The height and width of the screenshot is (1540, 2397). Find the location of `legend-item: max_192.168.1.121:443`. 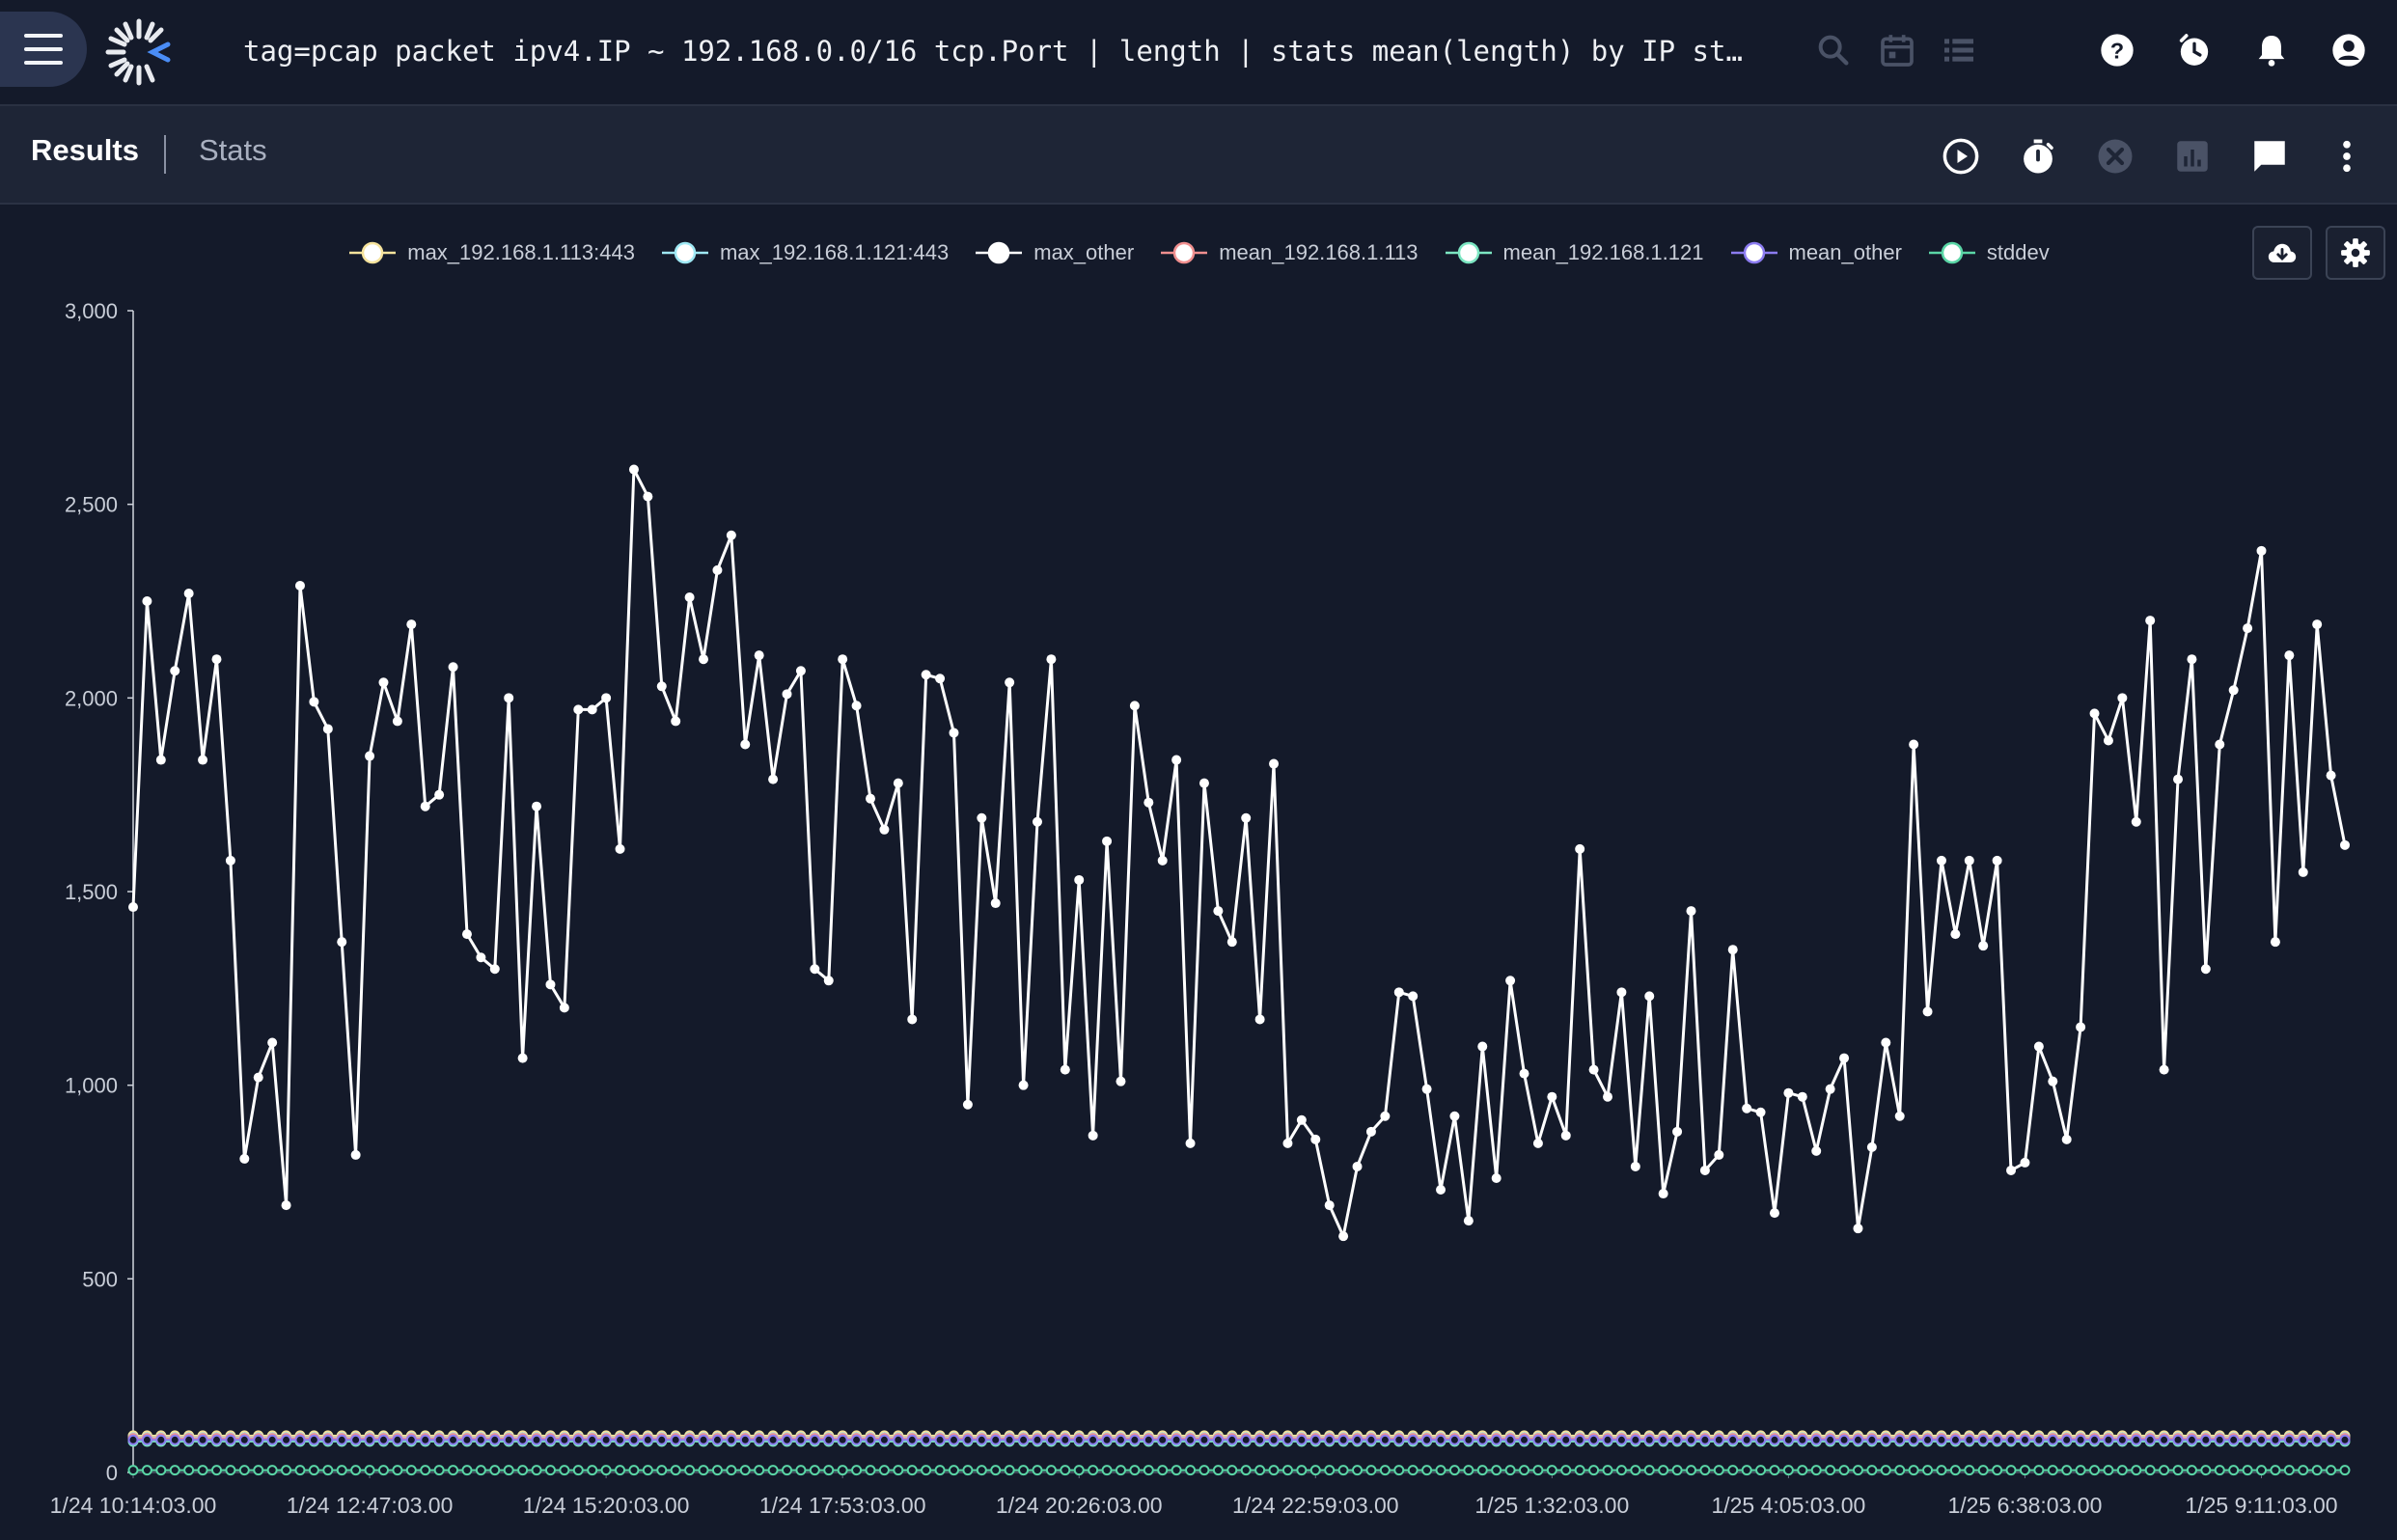

legend-item: max_192.168.1.121:443 is located at coordinates (804, 253).